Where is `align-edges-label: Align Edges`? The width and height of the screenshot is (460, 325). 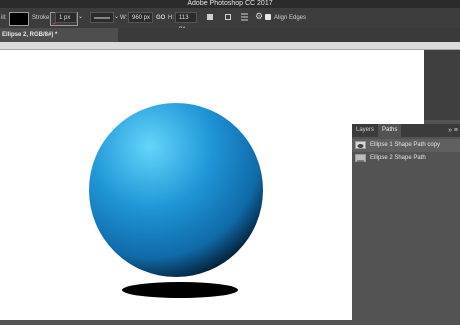 align-edges-label: Align Edges is located at coordinates (290, 18).